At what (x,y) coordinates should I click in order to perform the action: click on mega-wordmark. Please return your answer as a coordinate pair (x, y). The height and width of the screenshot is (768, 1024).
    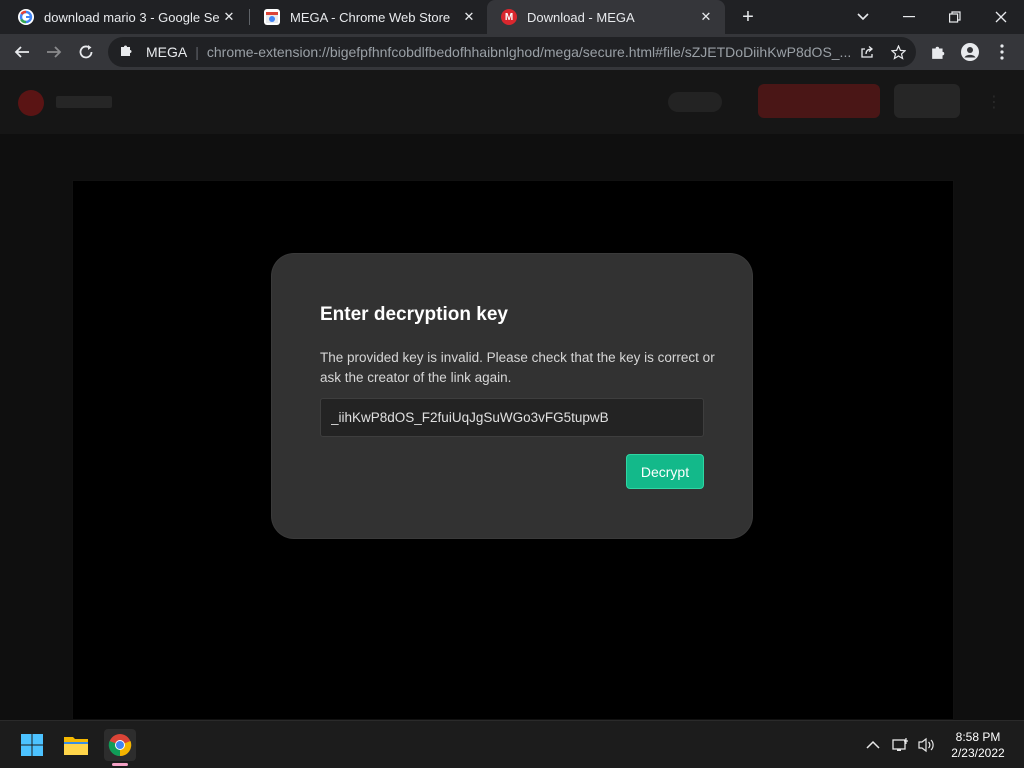
    Looking at the image, I should click on (84, 102).